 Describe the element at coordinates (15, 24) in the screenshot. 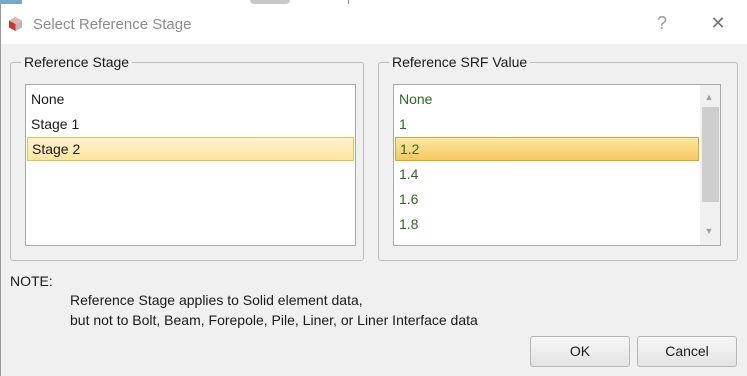

I see `app-cube-icon` at that location.